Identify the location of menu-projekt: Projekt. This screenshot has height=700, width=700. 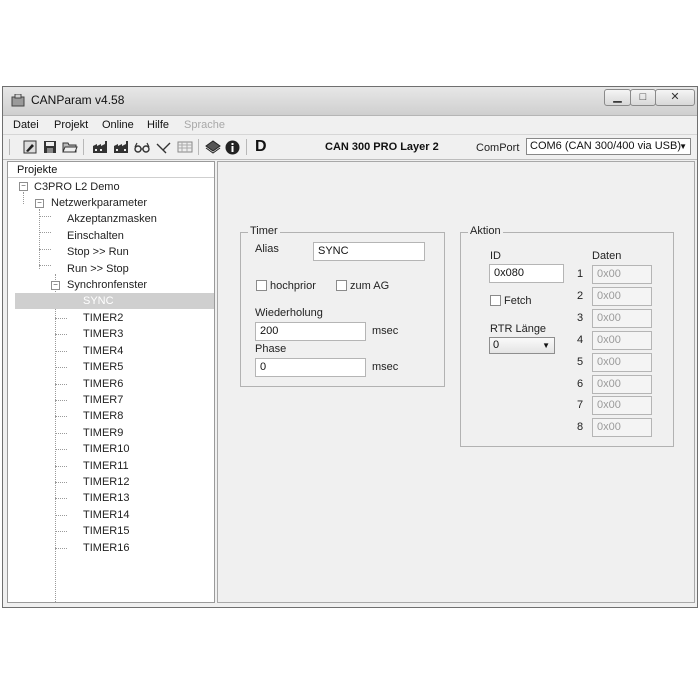
(71, 125).